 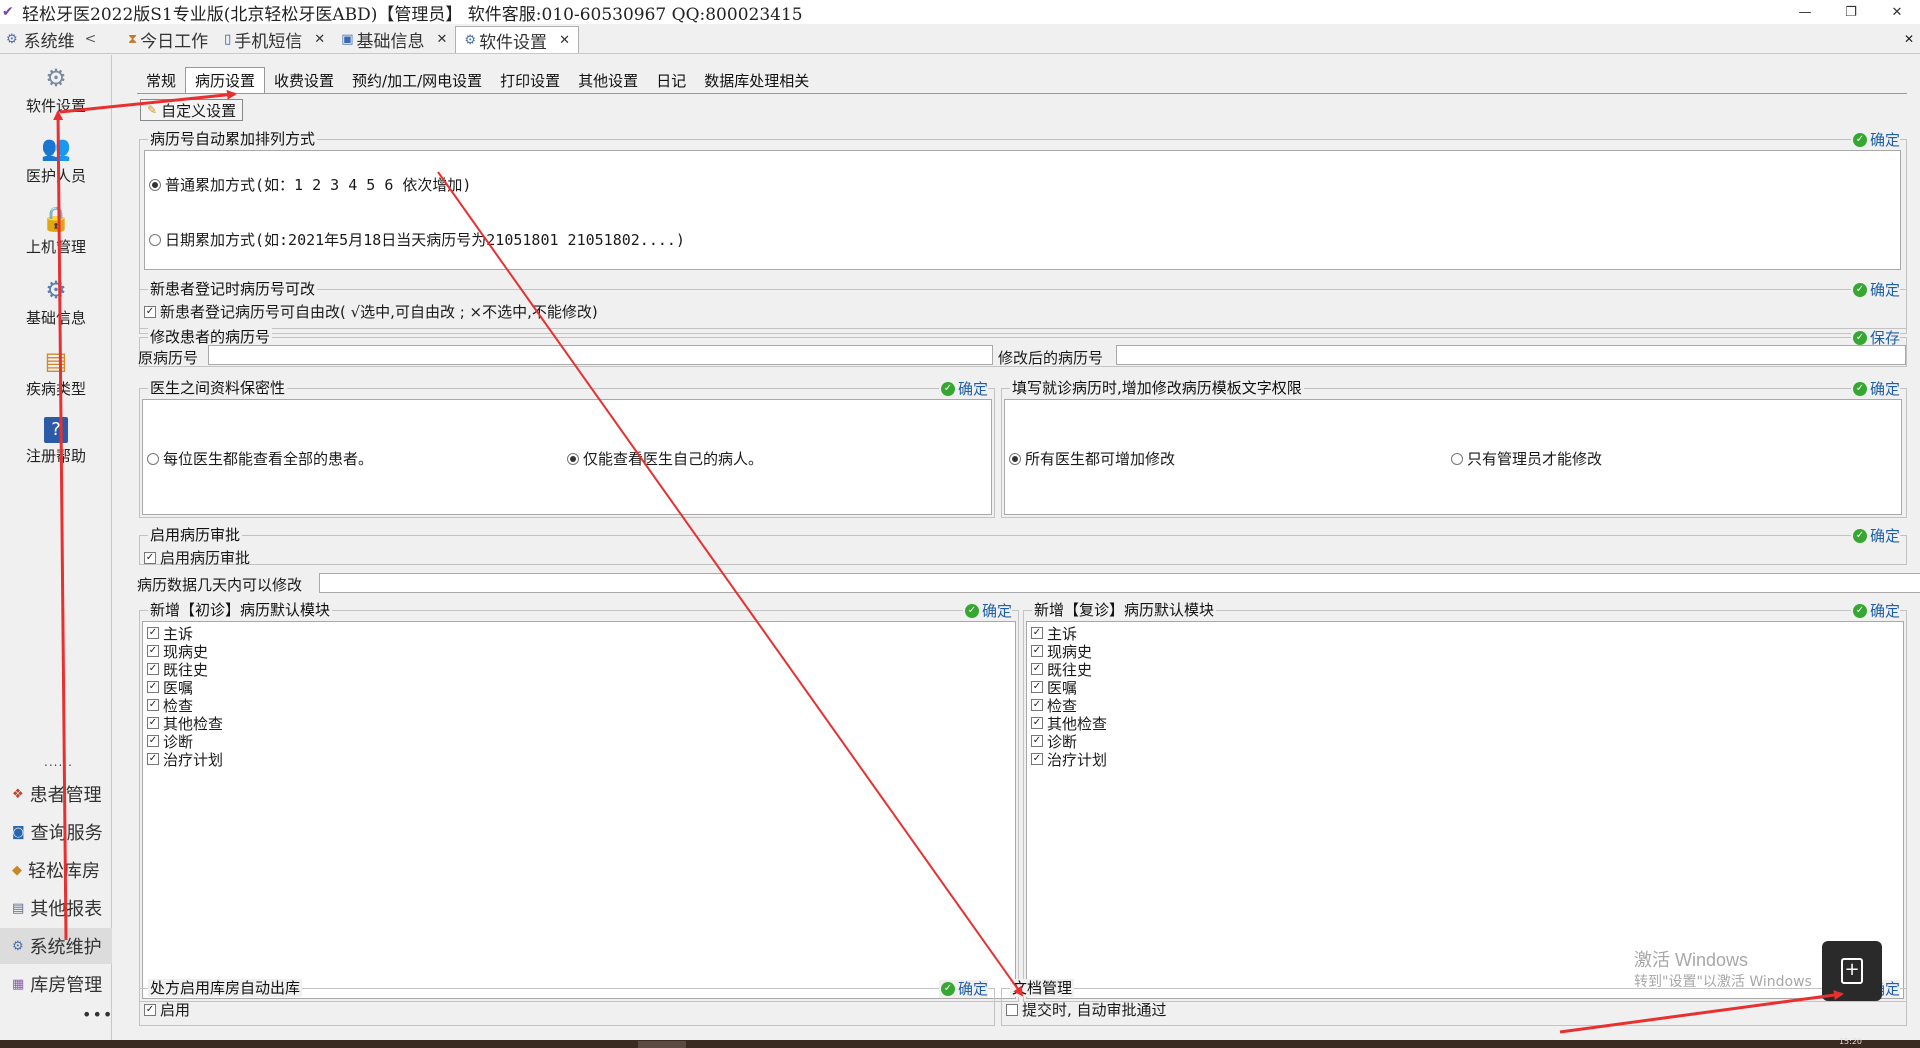 What do you see at coordinates (56, 372) in the screenshot?
I see `sidebar-item-disease-types: ▤ 疾病类型` at bounding box center [56, 372].